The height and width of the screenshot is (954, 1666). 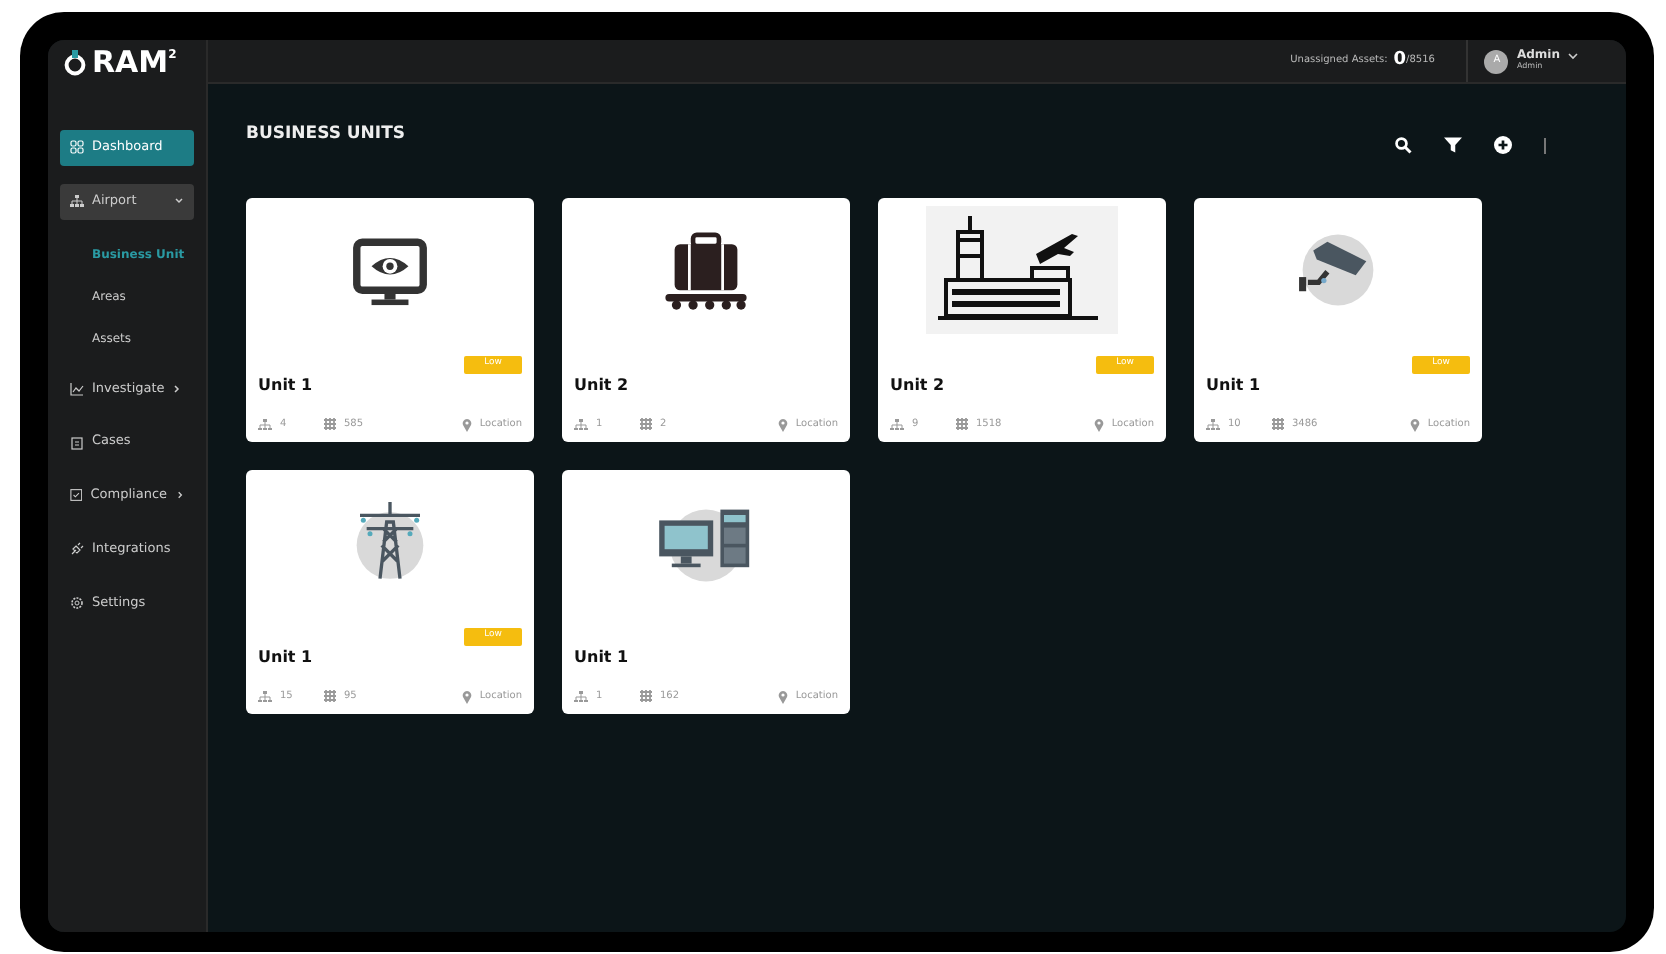 I want to click on filter-icon, so click(x=1453, y=145).